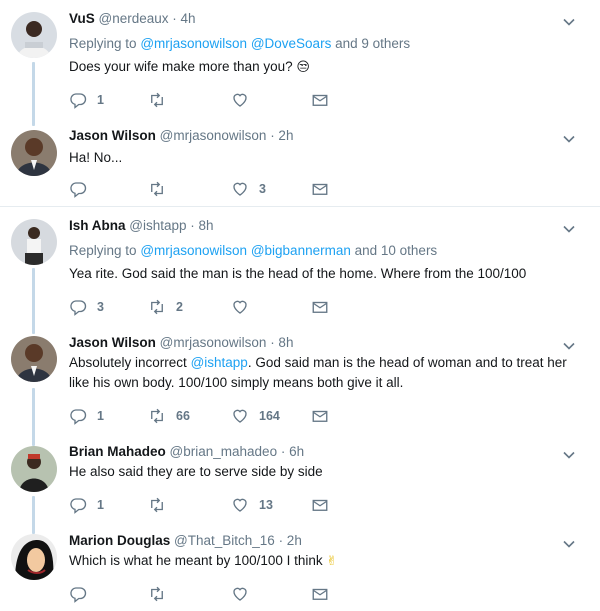  What do you see at coordinates (396, 250) in the screenshot?
I see `others-link: and 10 others` at bounding box center [396, 250].